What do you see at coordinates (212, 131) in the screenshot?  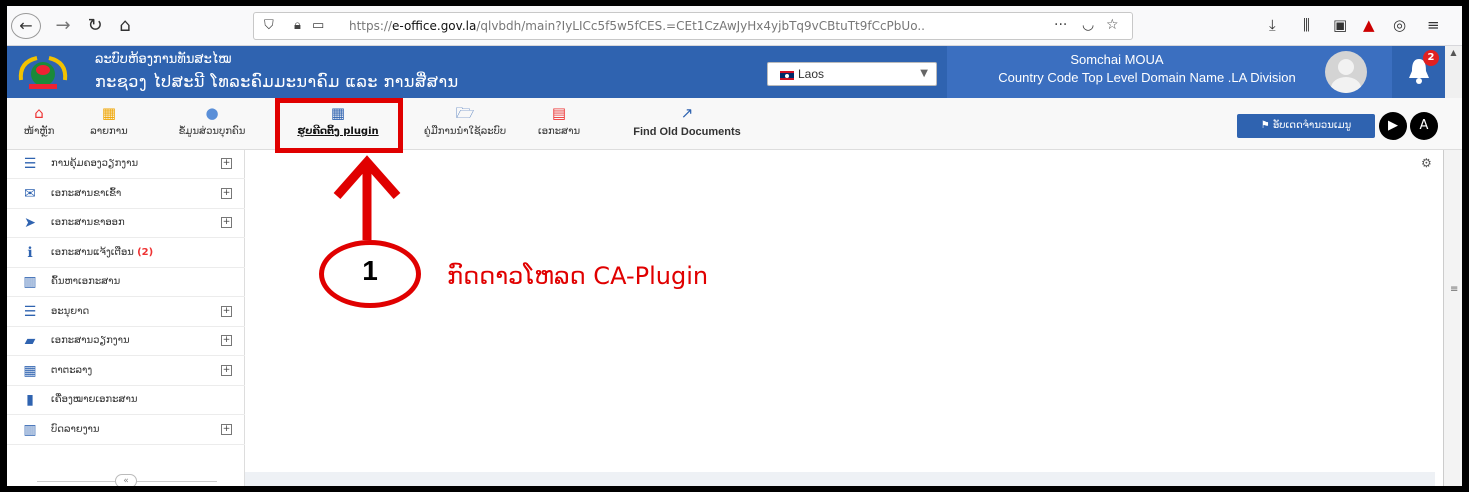 I see `menu-personal-info-label: ຂໍ້ມູນສ່ວນບຸກຄົນ` at bounding box center [212, 131].